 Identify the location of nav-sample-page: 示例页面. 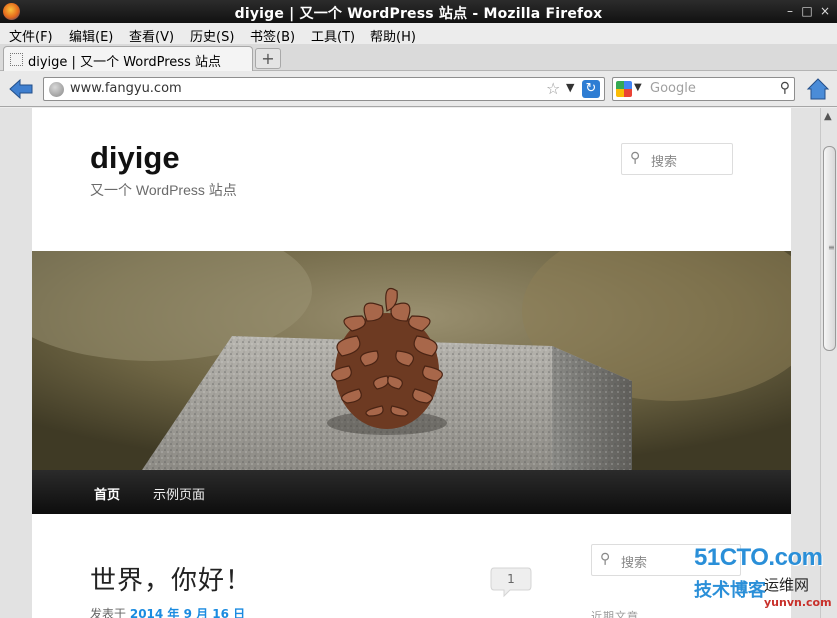
(179, 493).